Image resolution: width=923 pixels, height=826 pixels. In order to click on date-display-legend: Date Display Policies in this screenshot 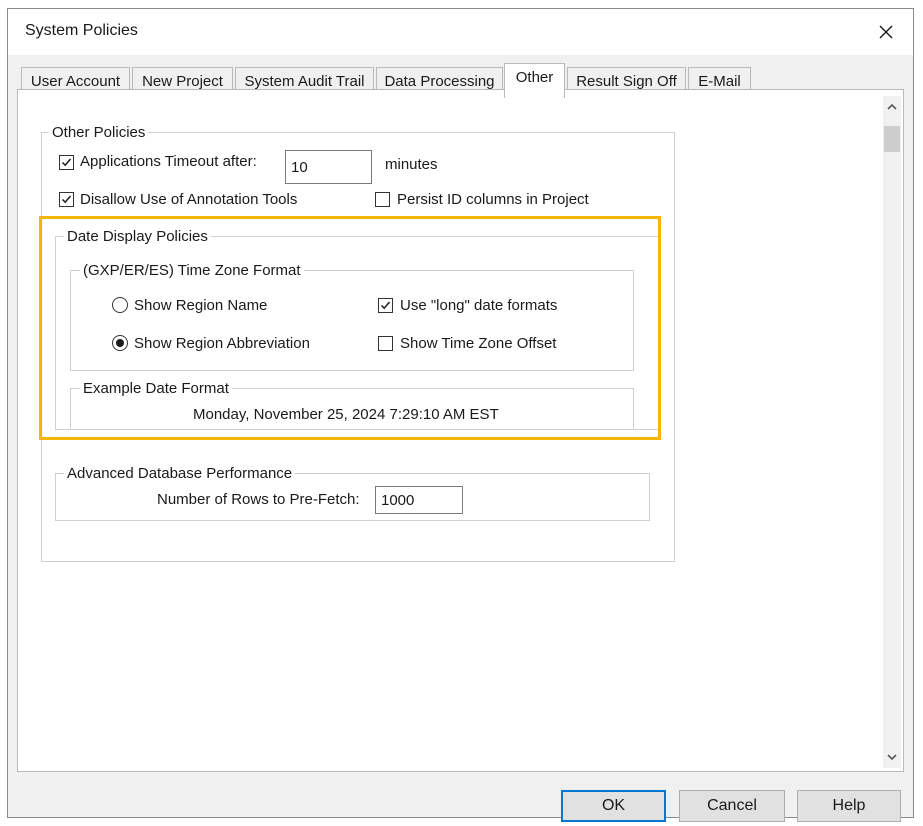, I will do `click(137, 237)`.